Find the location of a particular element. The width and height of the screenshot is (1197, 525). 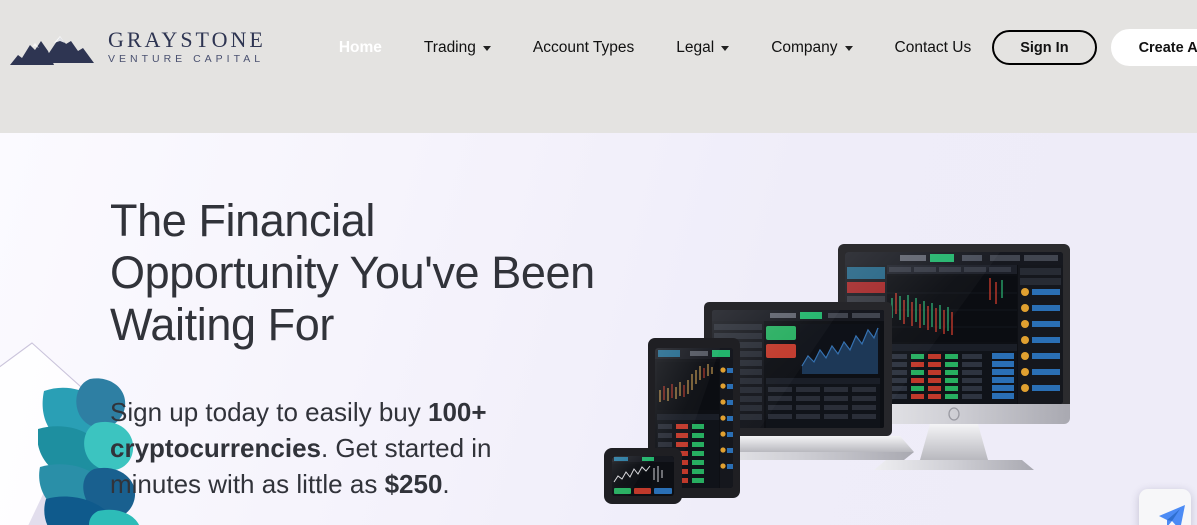

brand-name: GRAYSTONE is located at coordinates (187, 40).